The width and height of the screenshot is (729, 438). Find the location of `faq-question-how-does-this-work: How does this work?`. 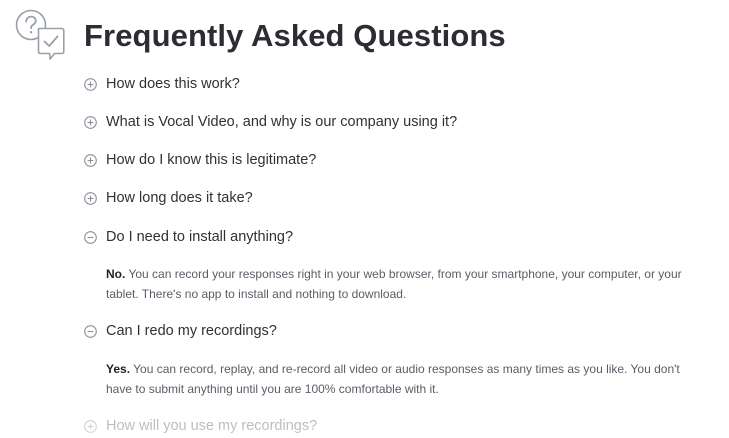

faq-question-how-does-this-work: How does this work? is located at coordinates (162, 84).